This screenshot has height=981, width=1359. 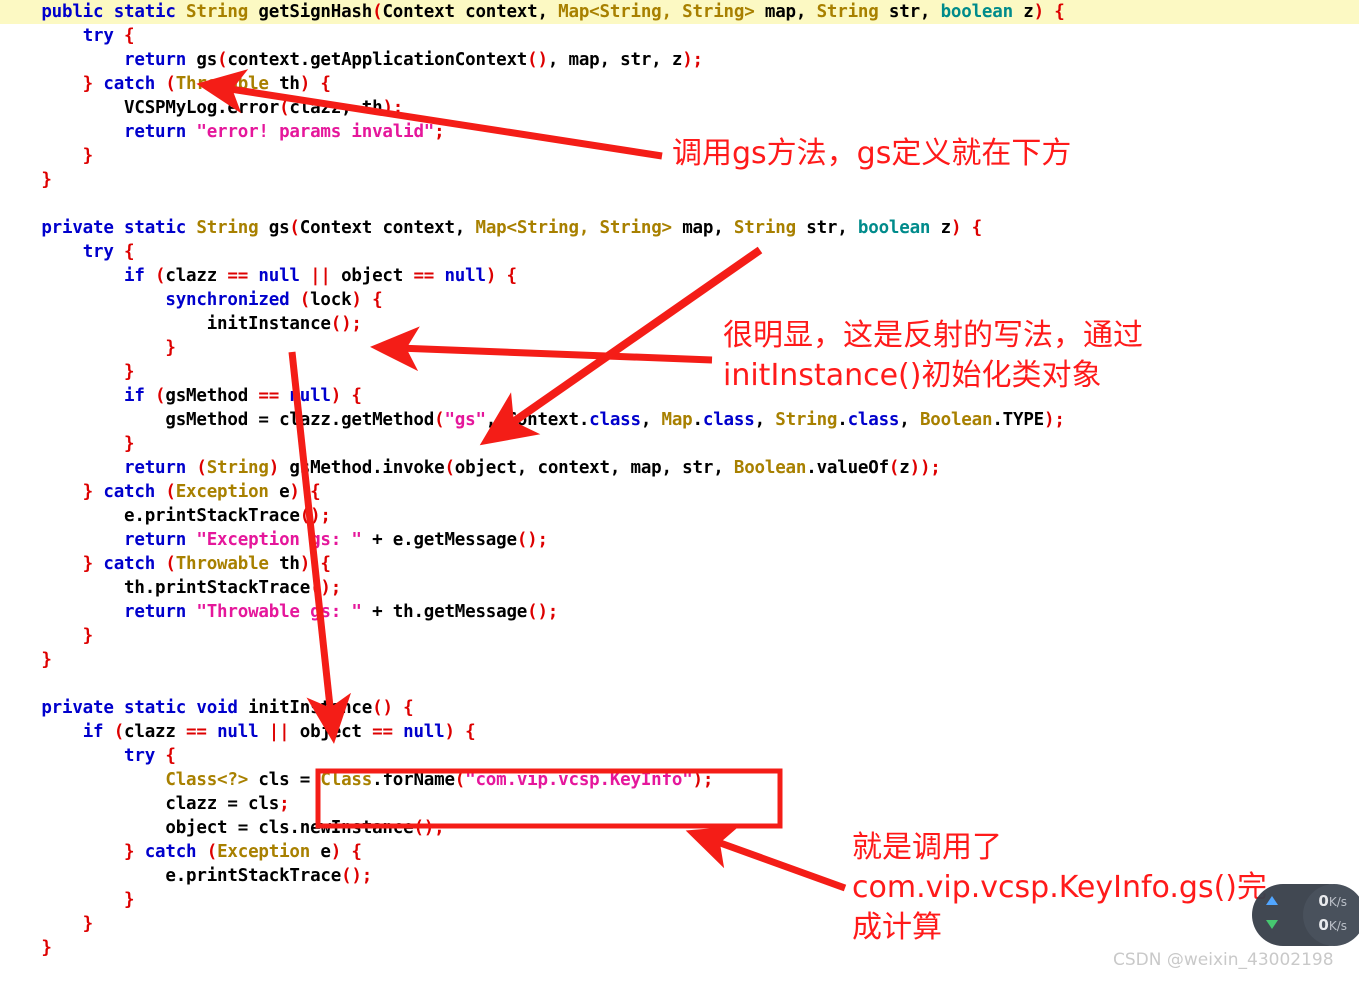 What do you see at coordinates (387, 228) in the screenshot?
I see `code-token: Context context,` at bounding box center [387, 228].